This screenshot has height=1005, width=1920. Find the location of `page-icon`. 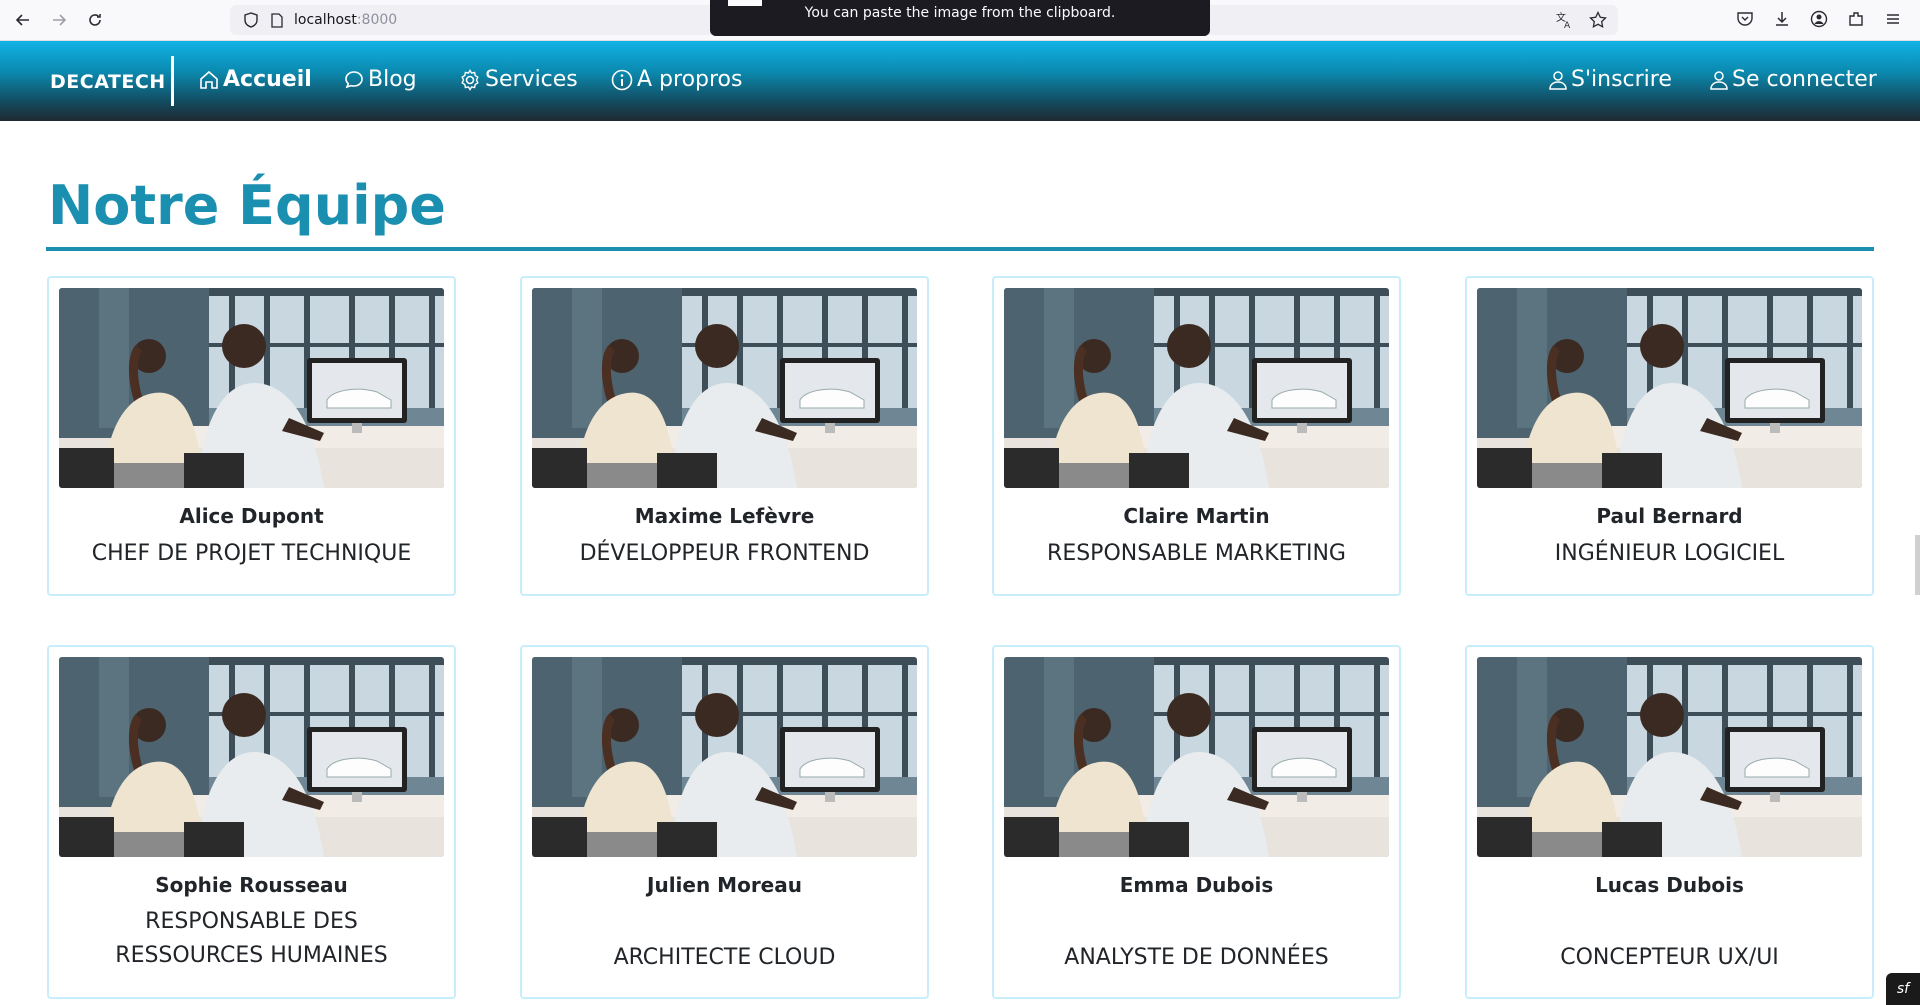

page-icon is located at coordinates (277, 20).